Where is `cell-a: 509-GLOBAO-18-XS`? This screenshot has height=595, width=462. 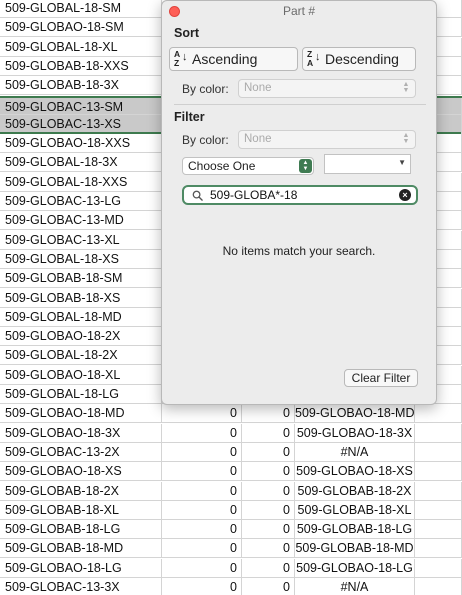 cell-a: 509-GLOBAO-18-XS is located at coordinates (81, 472).